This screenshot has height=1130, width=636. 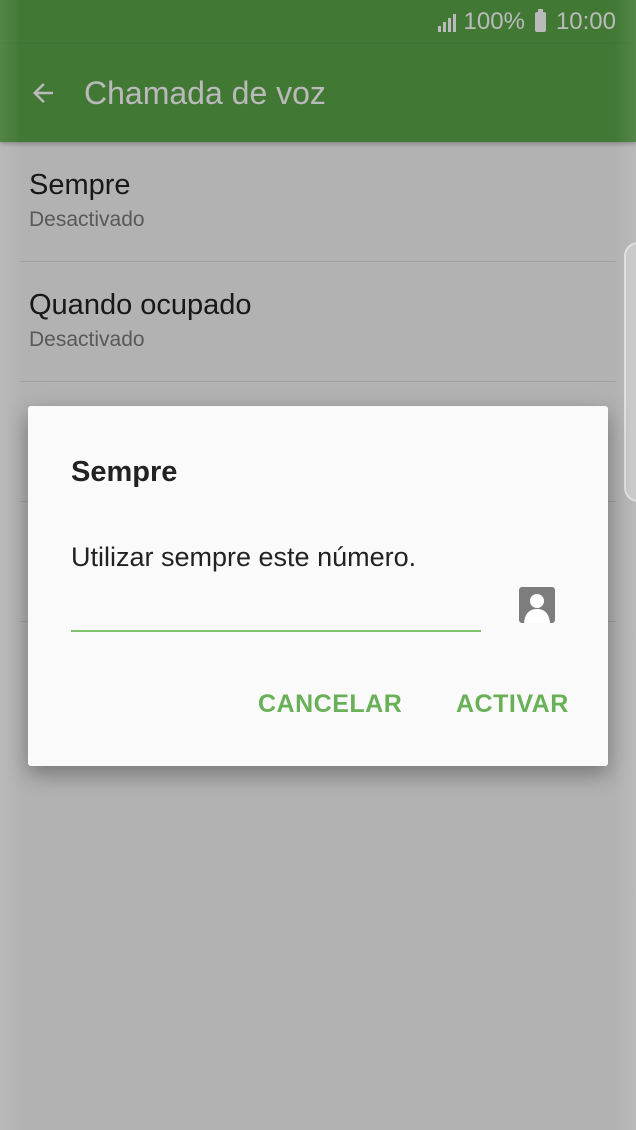 I want to click on cancel-button: CANCELAR, so click(x=330, y=704).